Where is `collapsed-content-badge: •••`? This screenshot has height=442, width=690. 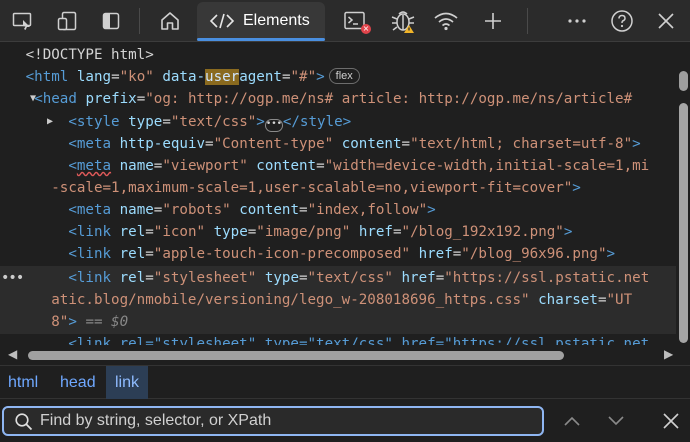 collapsed-content-badge: ••• is located at coordinates (273, 125).